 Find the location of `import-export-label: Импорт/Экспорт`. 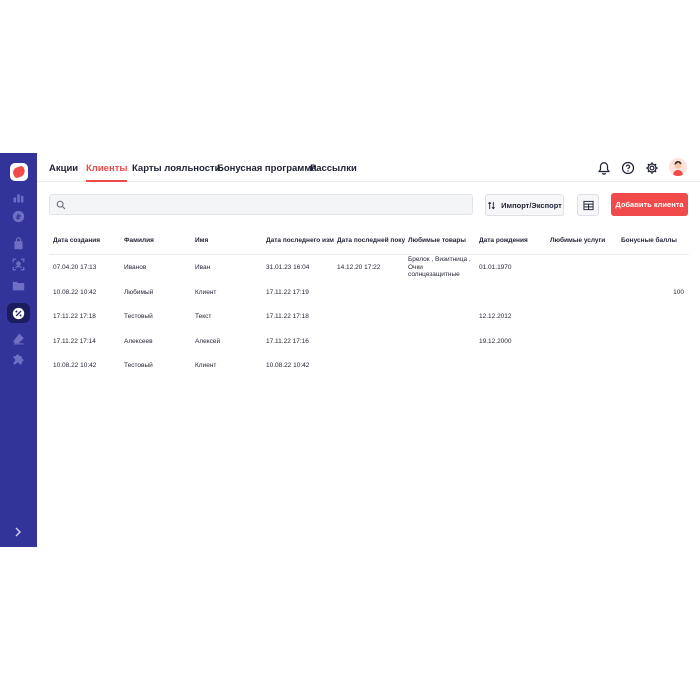

import-export-label: Импорт/Экспорт is located at coordinates (531, 205).